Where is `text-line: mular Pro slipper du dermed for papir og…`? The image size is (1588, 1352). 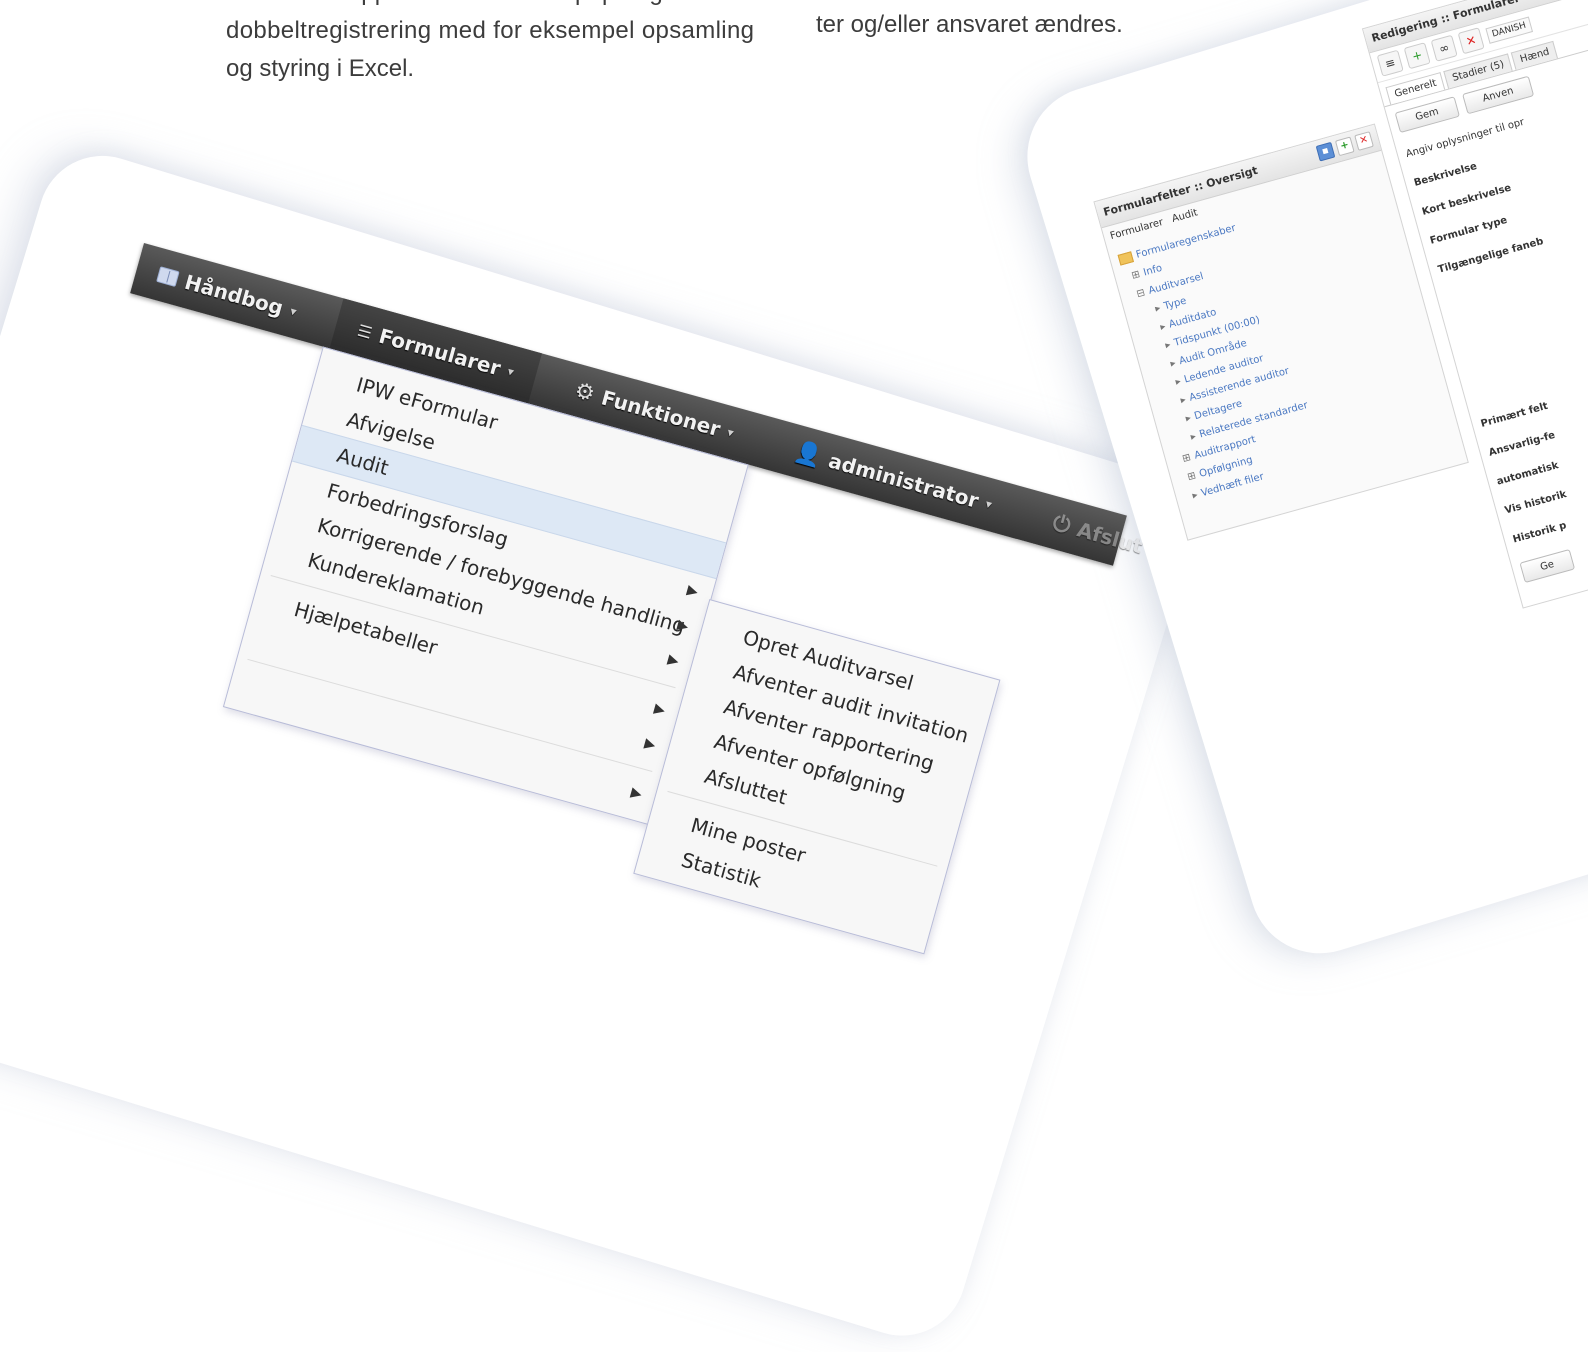
text-line: mular Pro slipper du dermed for papir og… is located at coordinates (491, 6).